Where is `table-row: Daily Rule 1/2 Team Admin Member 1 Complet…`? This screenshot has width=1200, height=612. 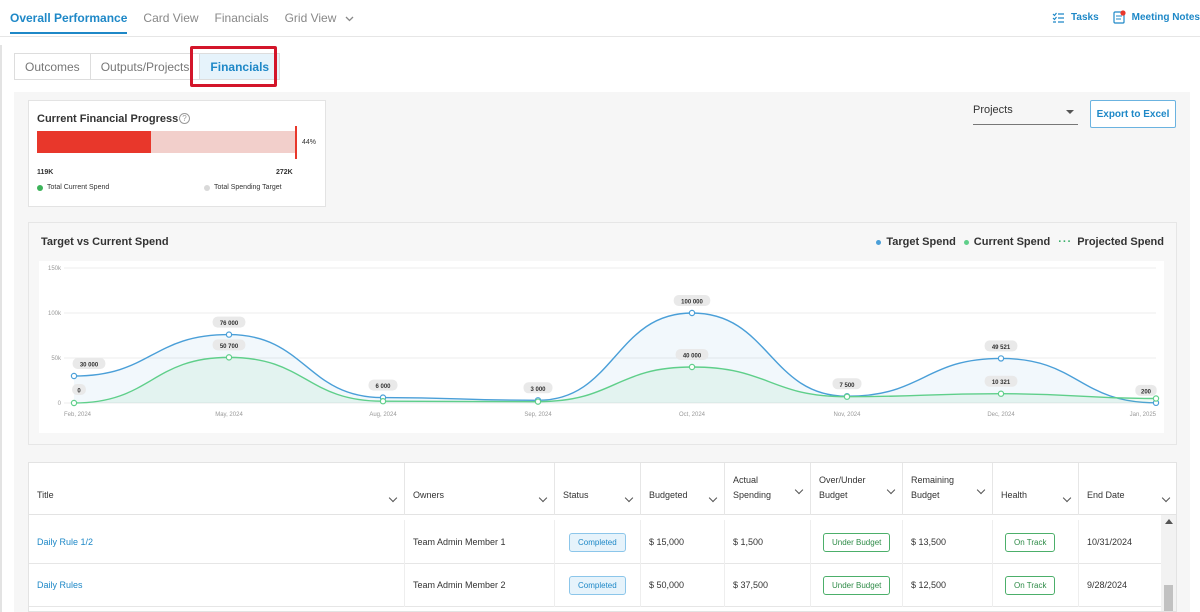
table-row: Daily Rule 1/2 Team Admin Member 1 Complet… is located at coordinates (596, 542).